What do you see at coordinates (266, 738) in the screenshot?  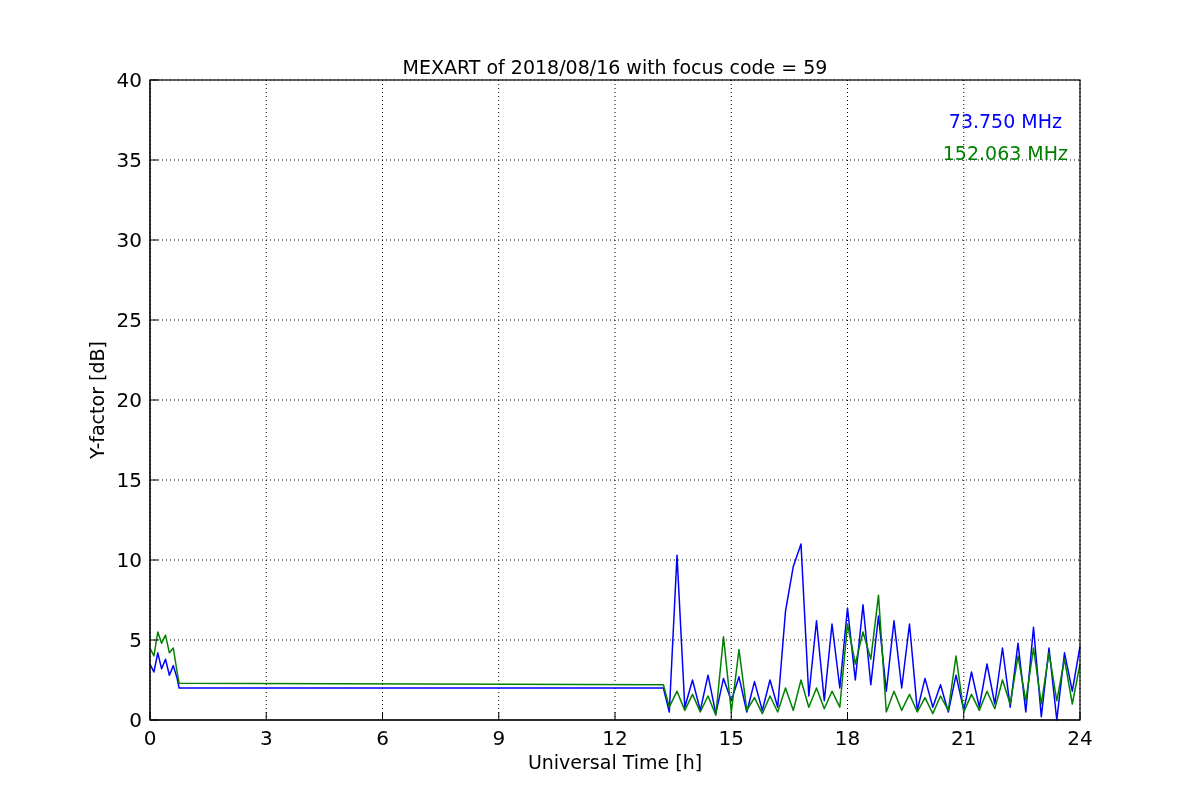 I see `tick-label: 3` at bounding box center [266, 738].